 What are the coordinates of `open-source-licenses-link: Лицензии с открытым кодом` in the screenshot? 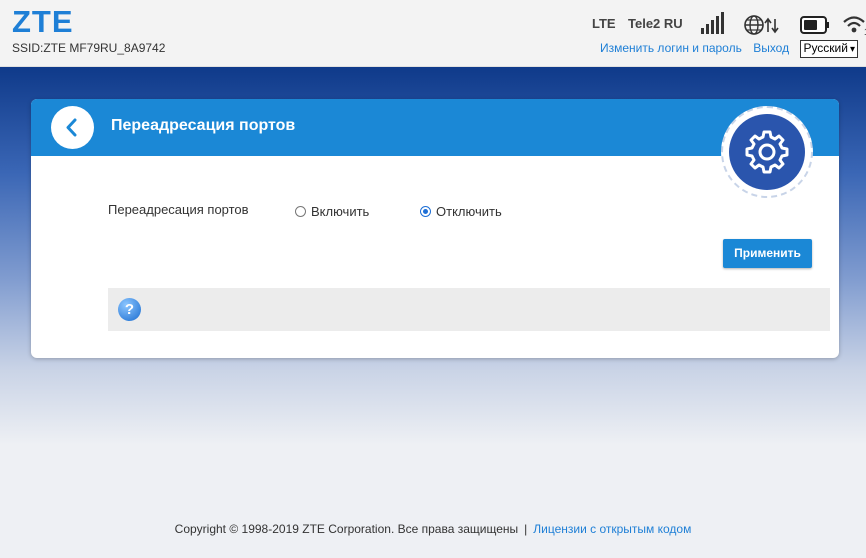 It's located at (612, 529).